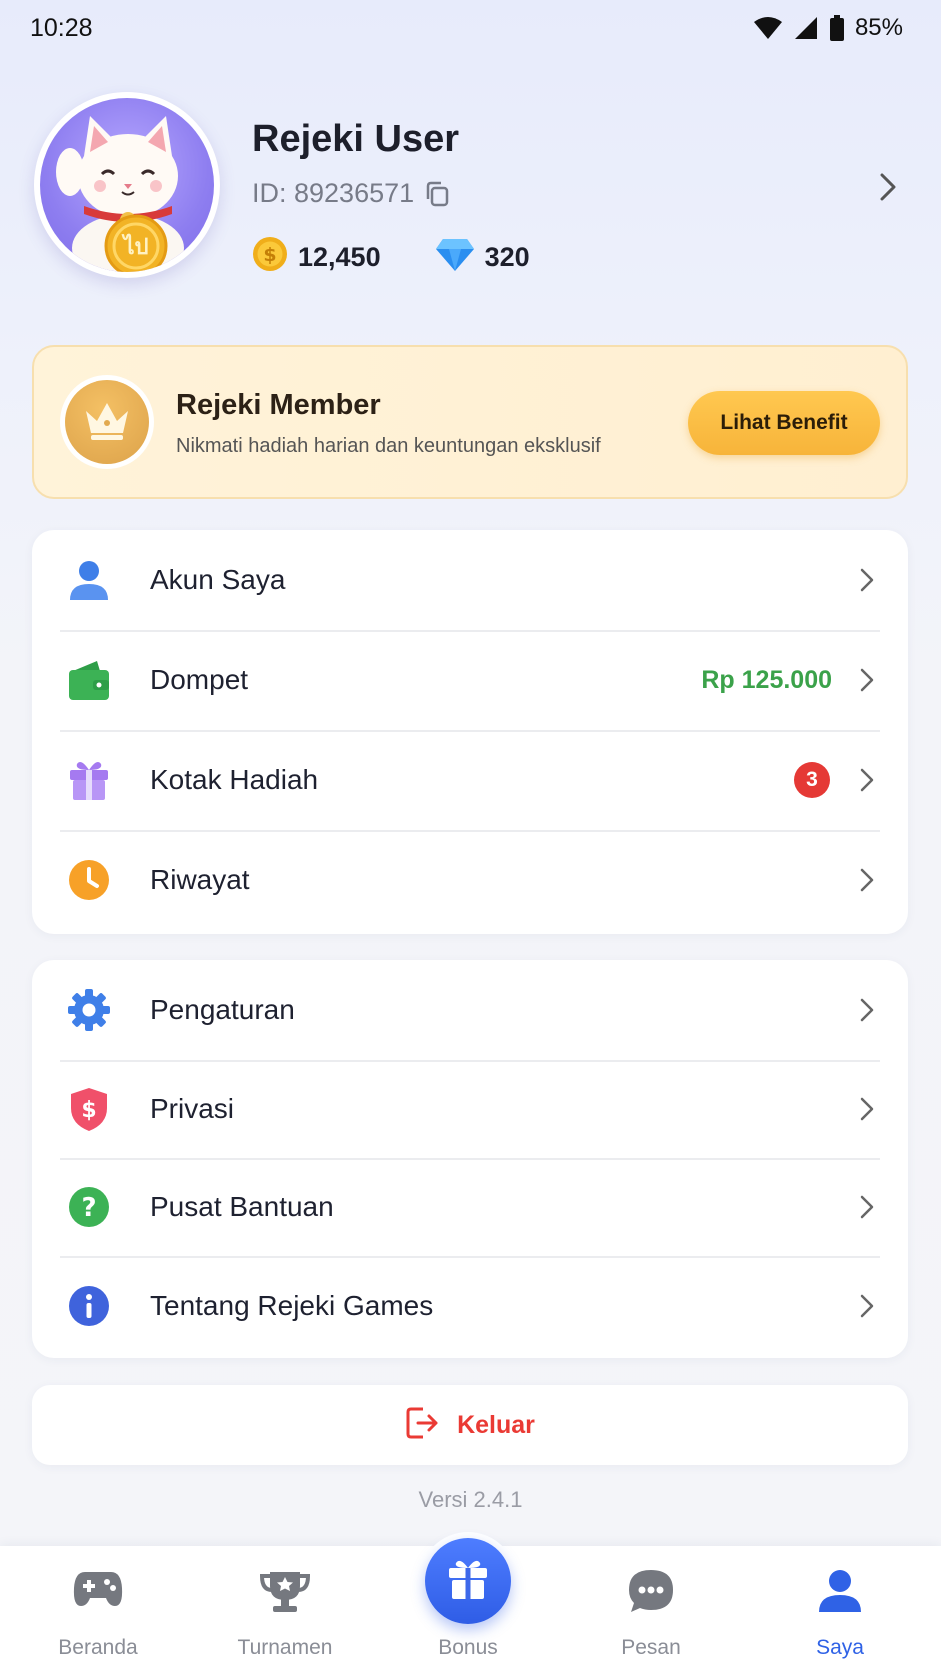 The image size is (941, 1672). I want to click on coin-balance: $ 12,450, so click(316, 257).